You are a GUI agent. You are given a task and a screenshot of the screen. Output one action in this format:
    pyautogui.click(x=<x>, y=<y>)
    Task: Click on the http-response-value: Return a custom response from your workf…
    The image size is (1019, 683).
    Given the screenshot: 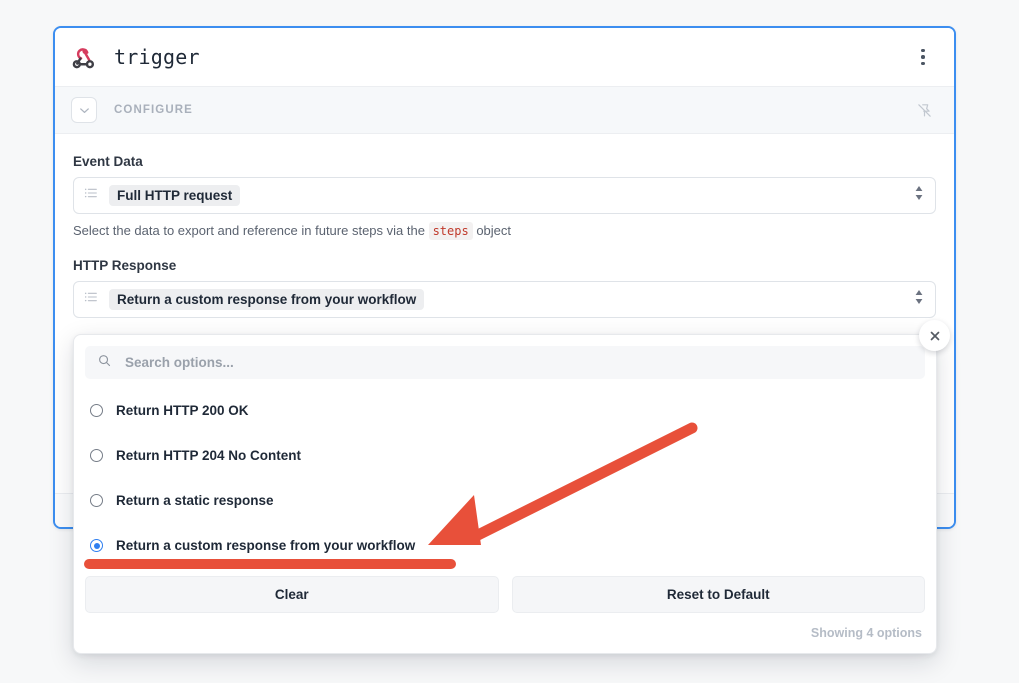 What is the action you would take?
    pyautogui.click(x=267, y=299)
    